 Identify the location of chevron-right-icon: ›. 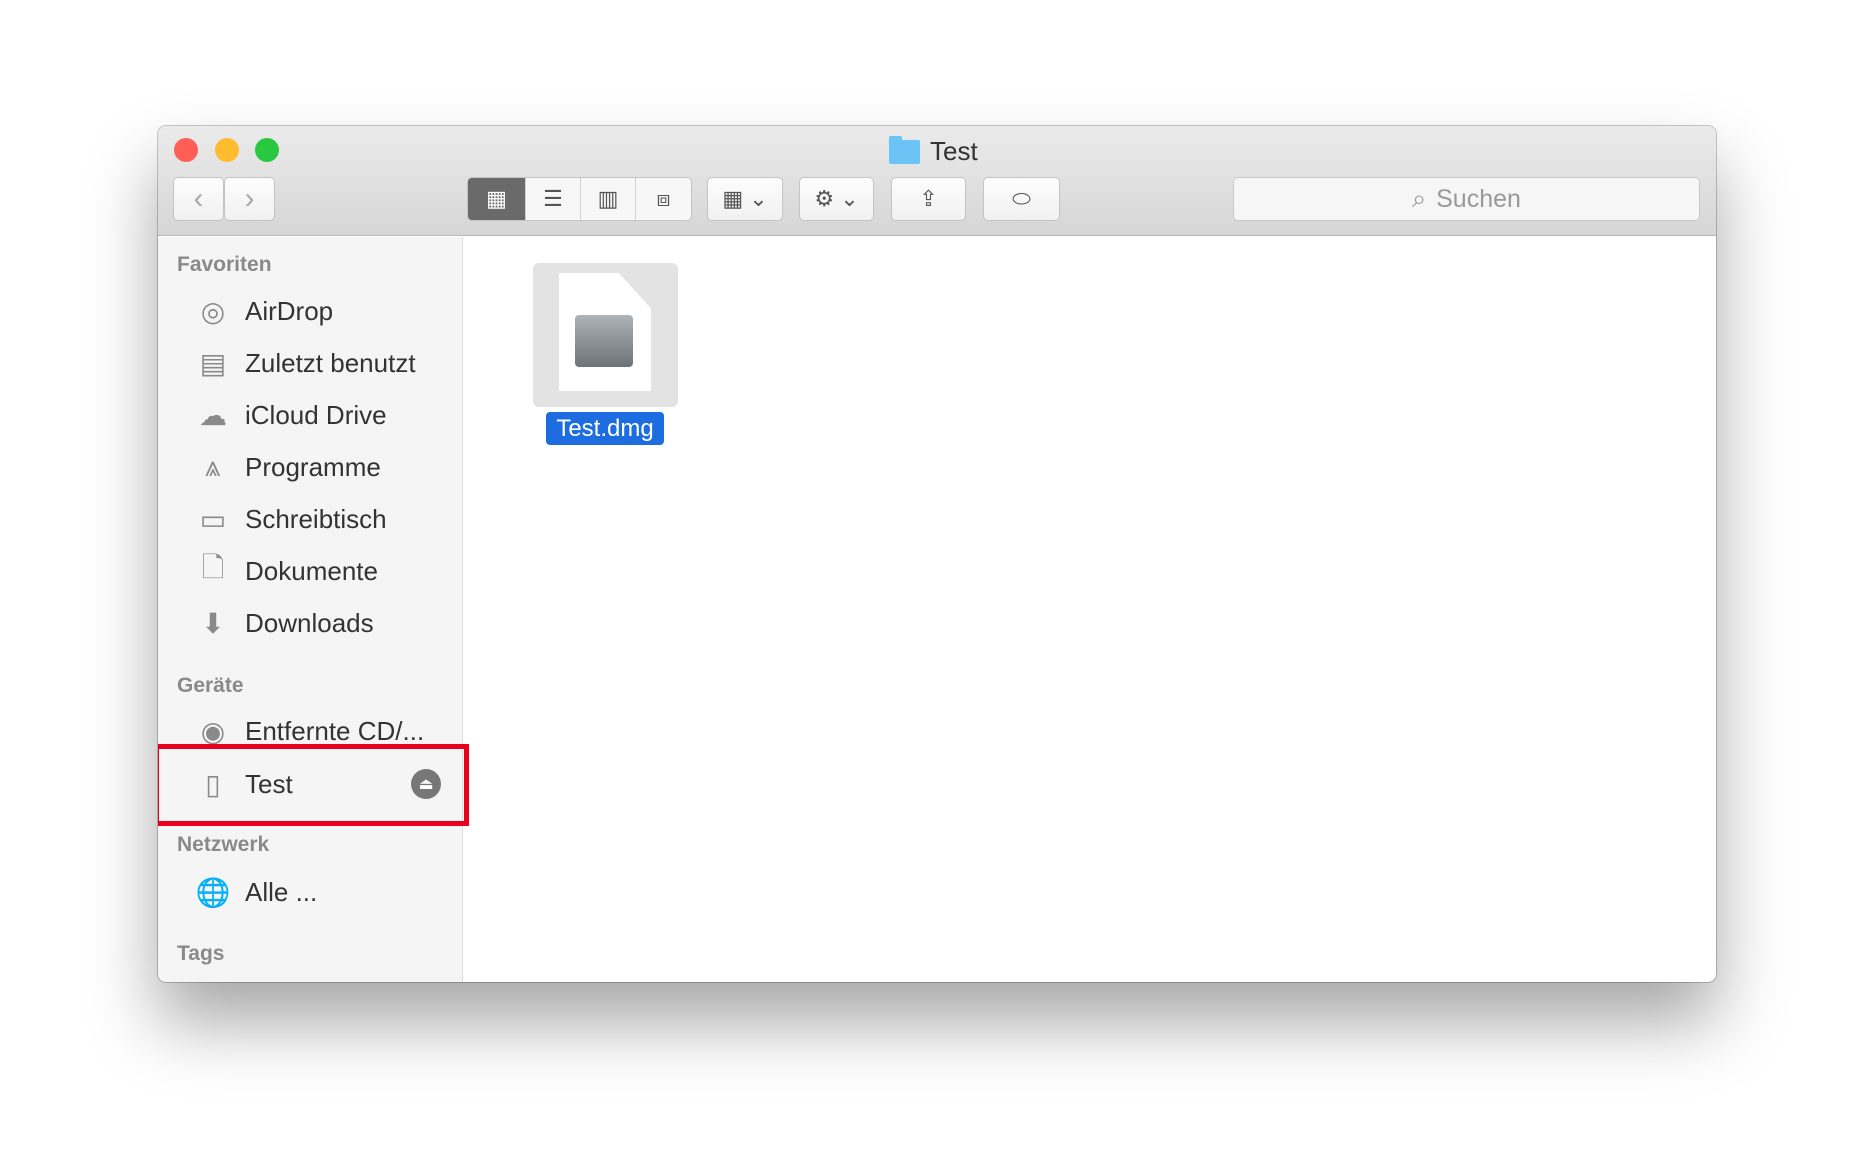
(249, 198).